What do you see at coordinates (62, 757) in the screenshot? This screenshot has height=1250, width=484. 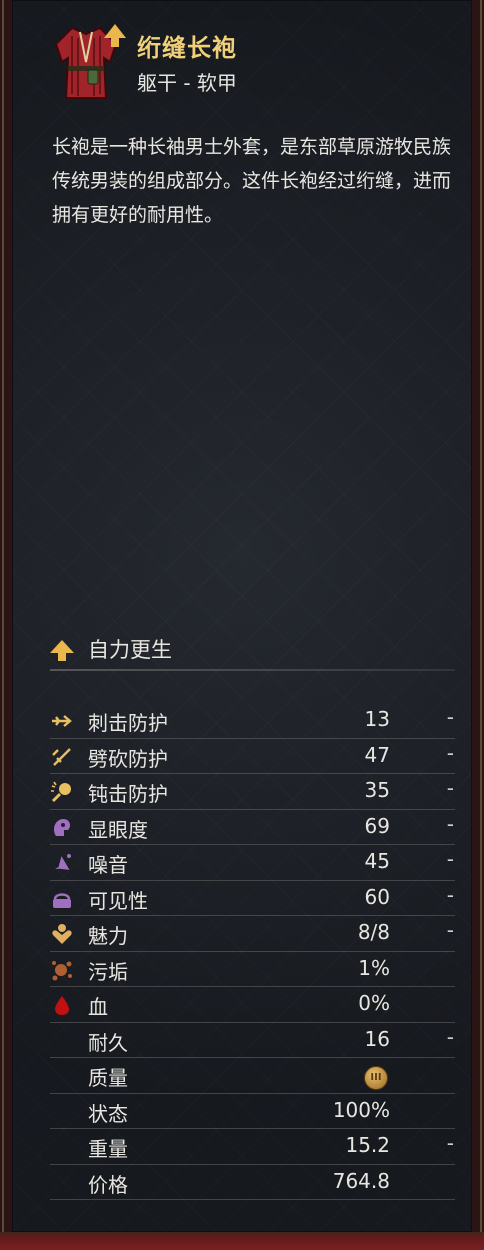 I see `slash-protection-icon` at bounding box center [62, 757].